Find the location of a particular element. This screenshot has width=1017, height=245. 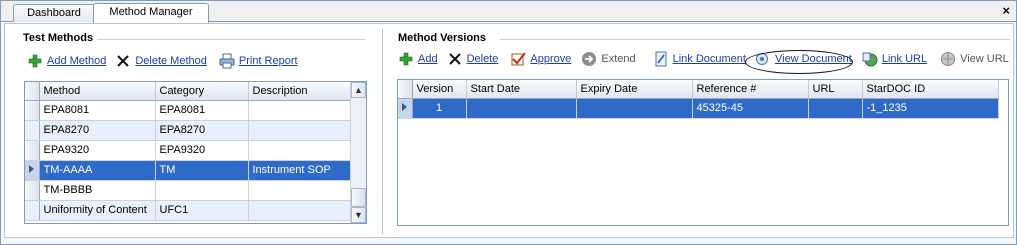

column-header-expiry-date: Expiry Date is located at coordinates (634, 89).